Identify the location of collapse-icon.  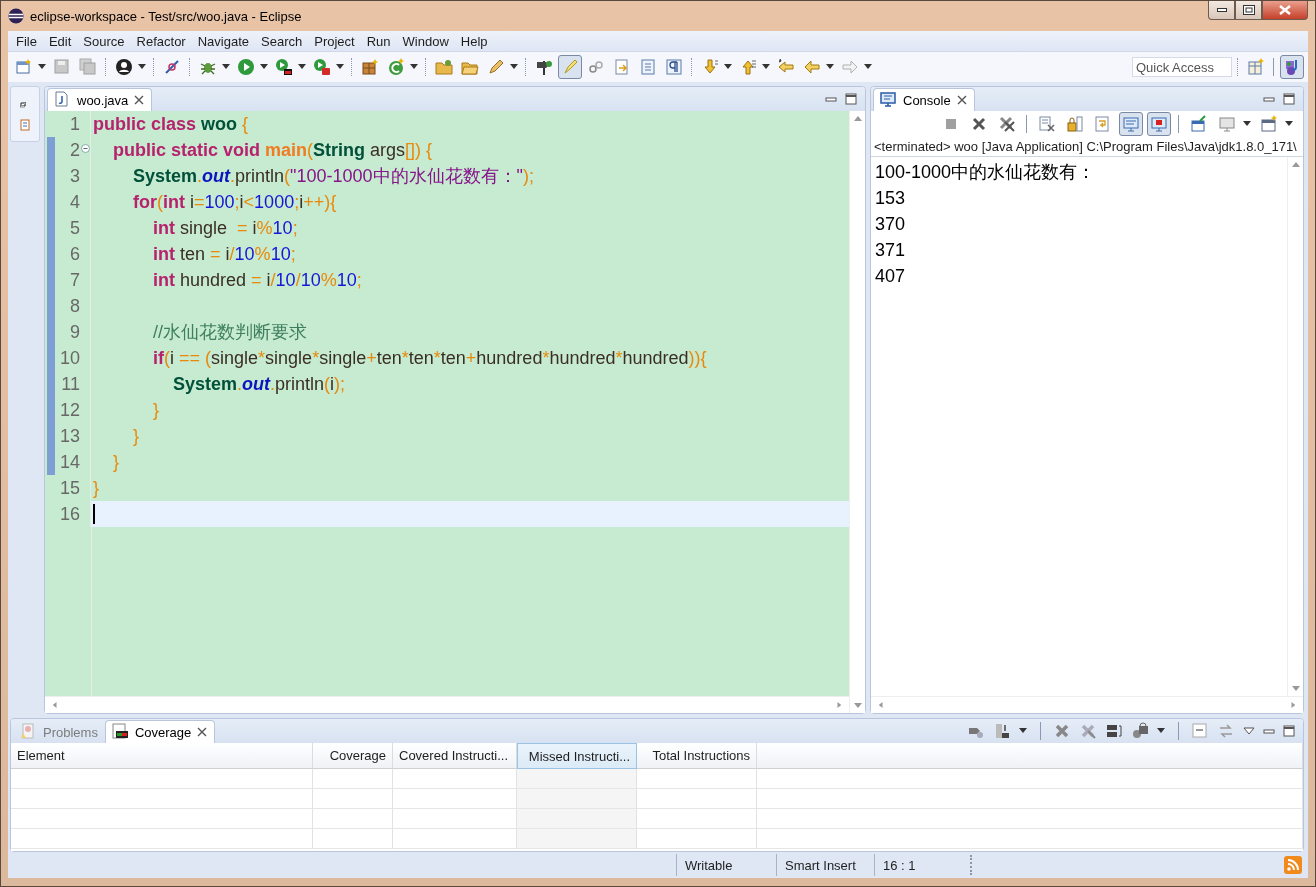
(1200, 731).